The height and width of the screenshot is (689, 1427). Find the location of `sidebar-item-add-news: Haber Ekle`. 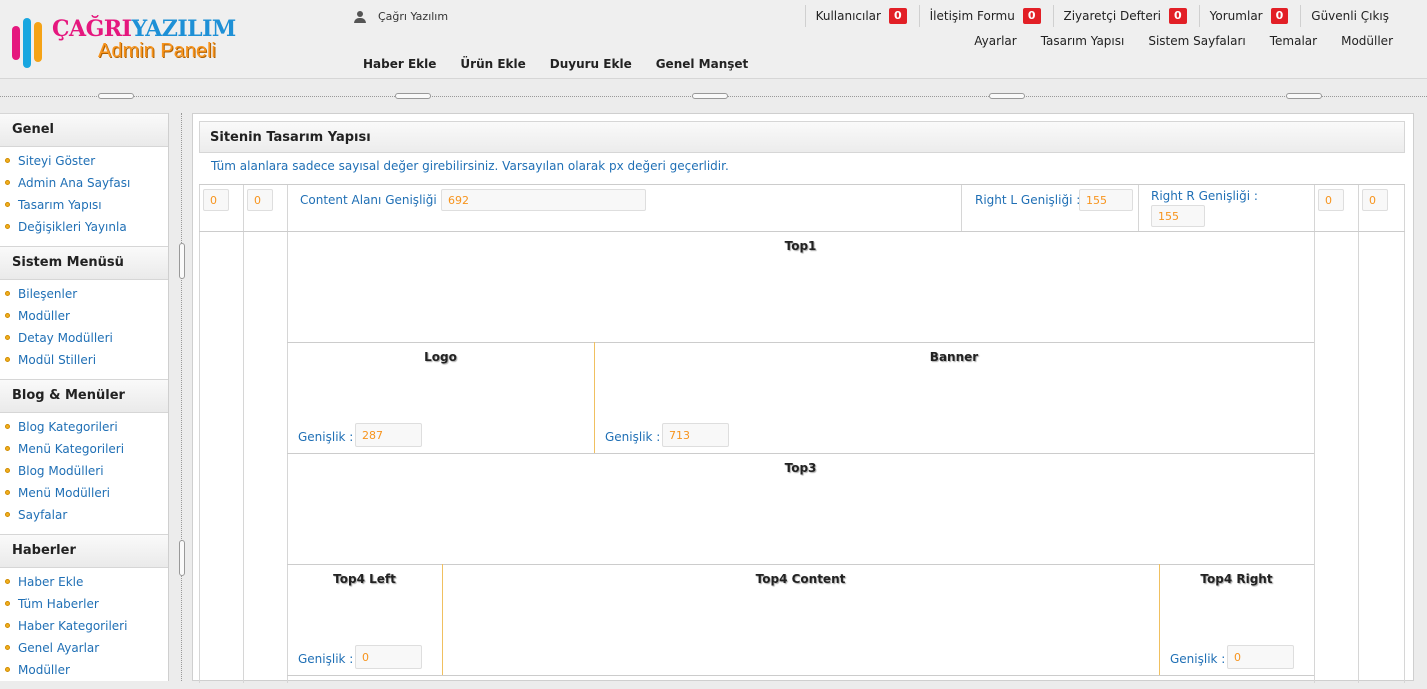

sidebar-item-add-news: Haber Ekle is located at coordinates (84, 582).